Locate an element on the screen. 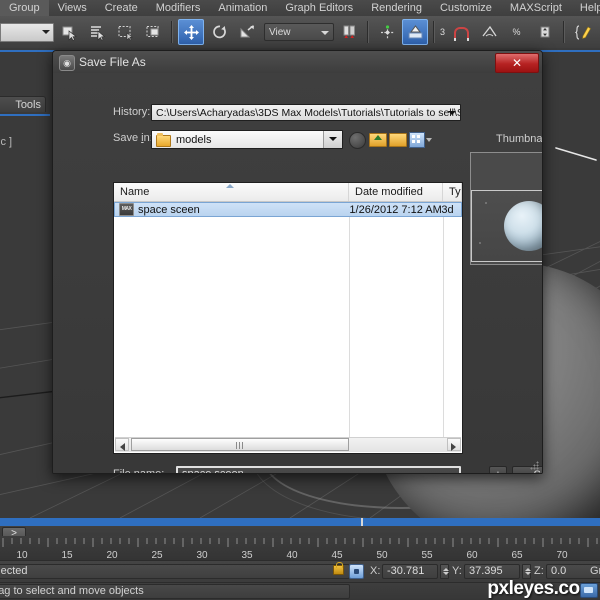  save-in-value: models is located at coordinates (194, 140).